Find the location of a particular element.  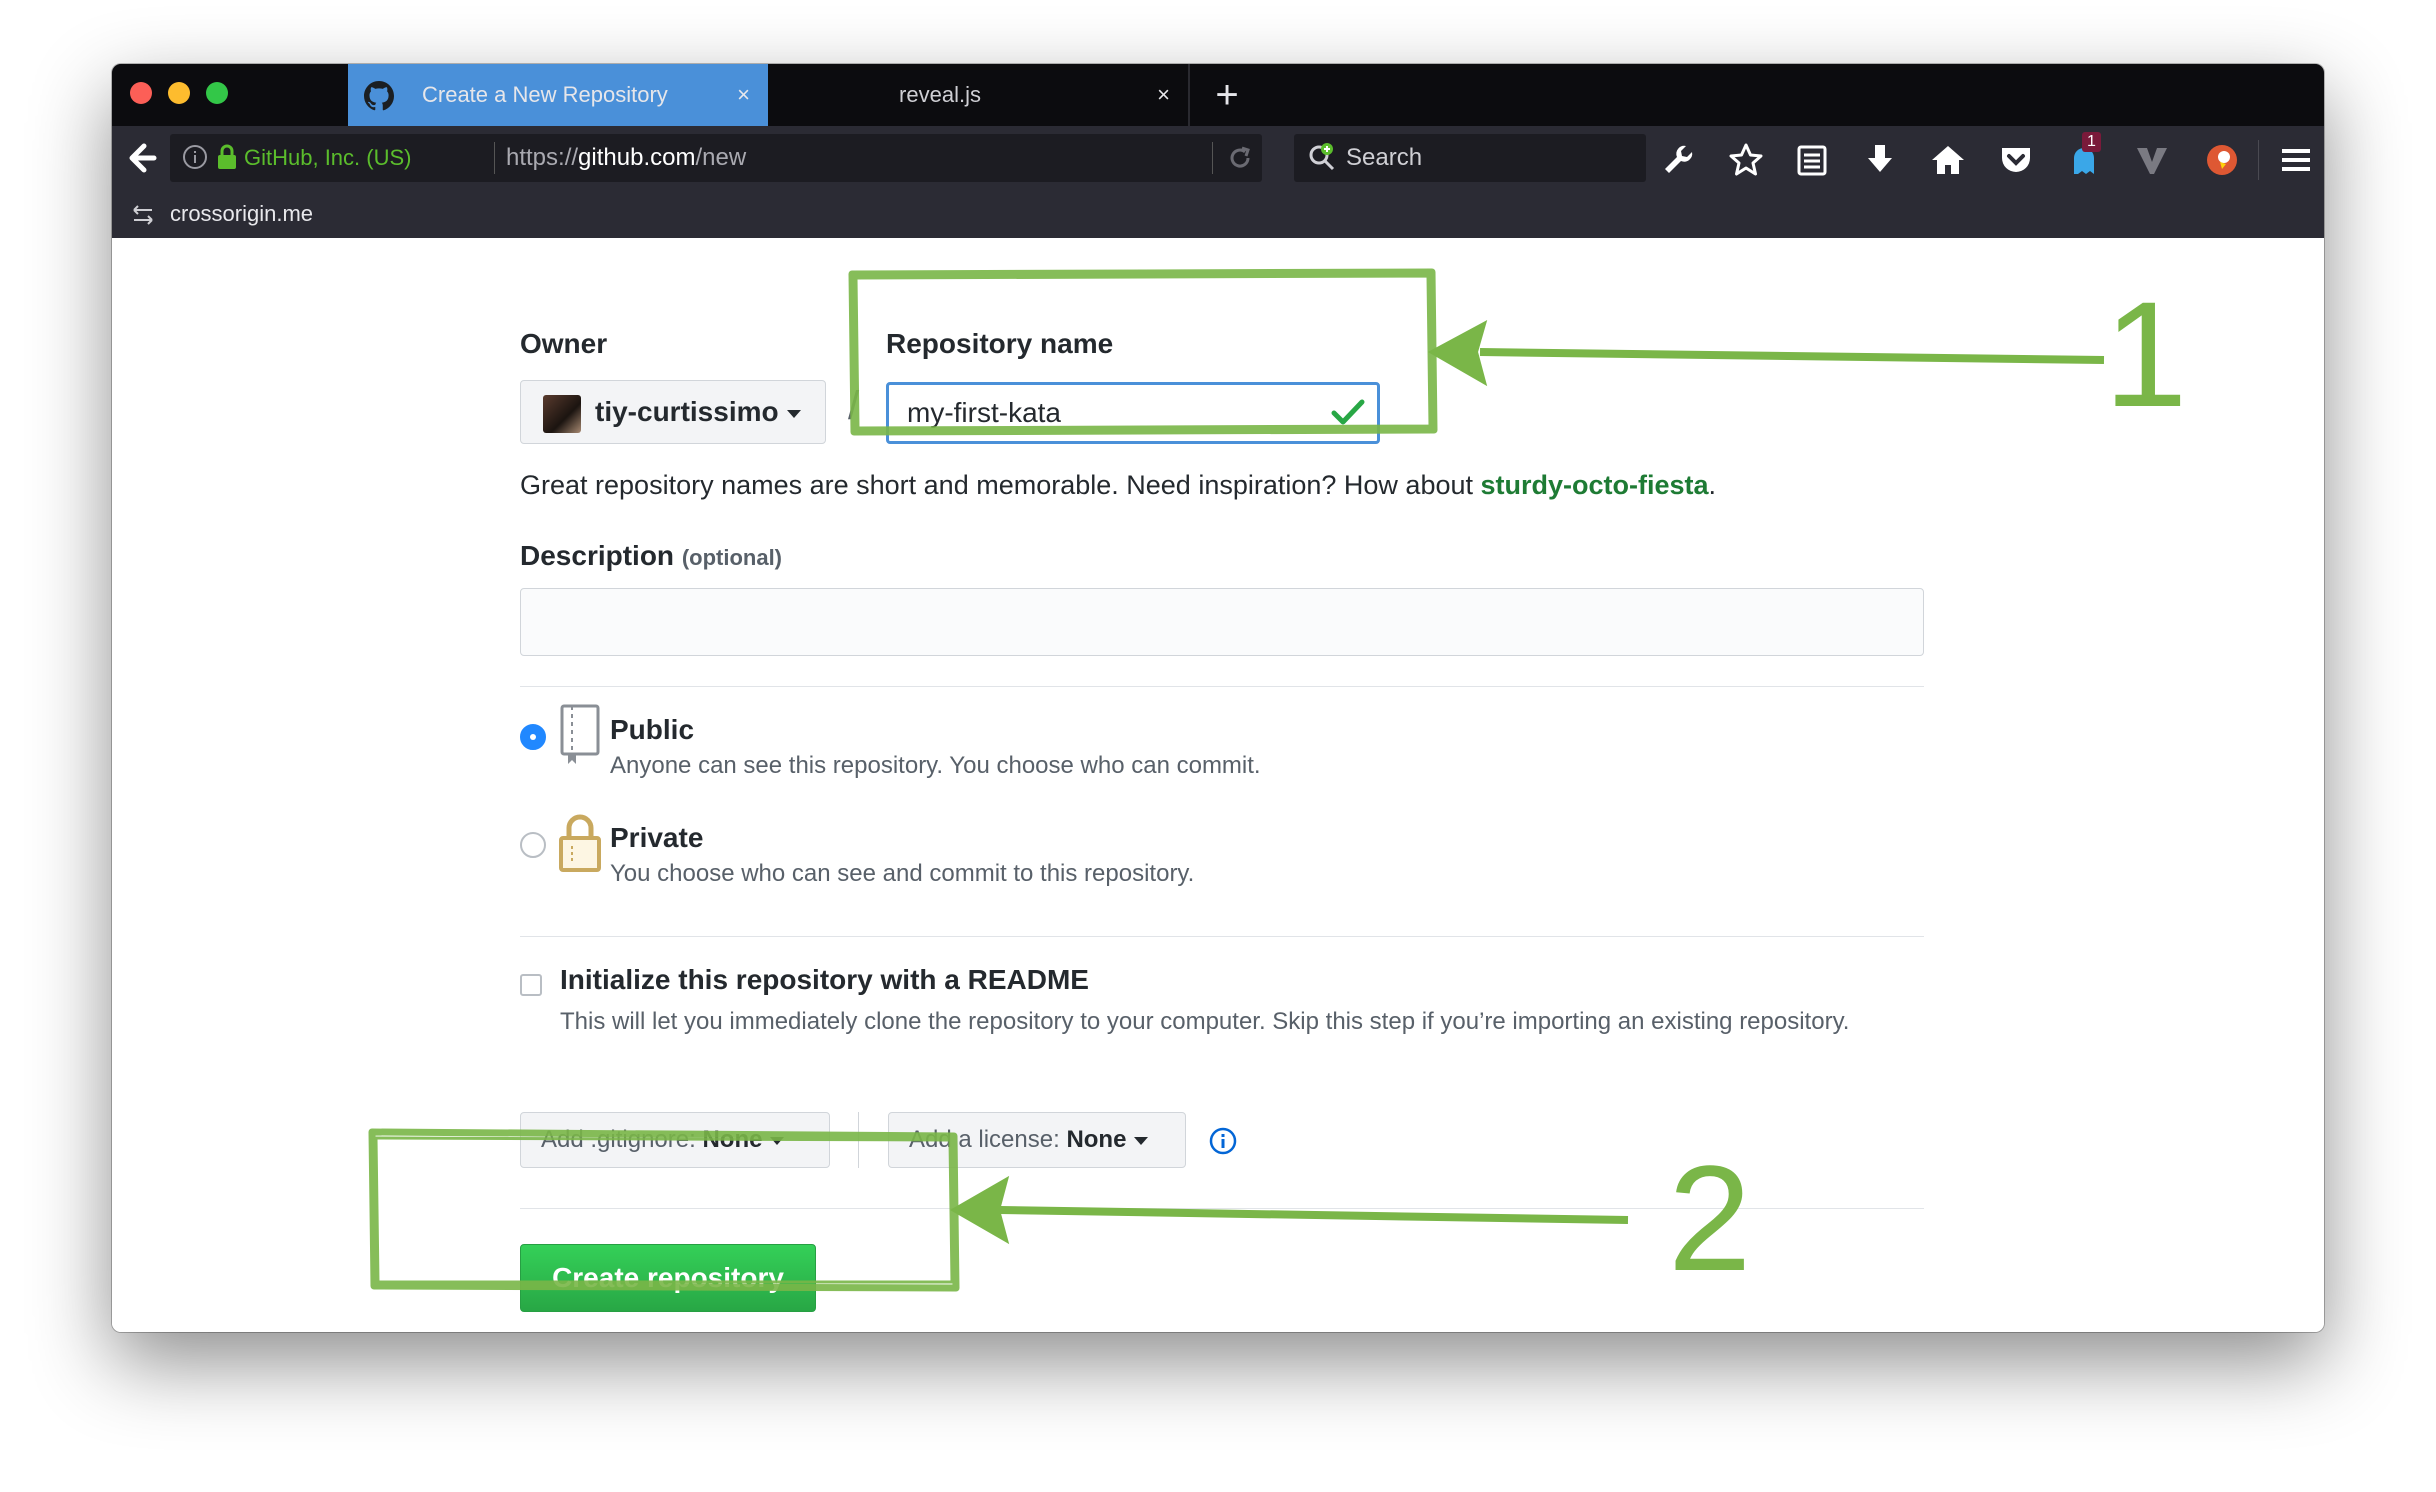

owner-select: tiy-curtissimo is located at coordinates (673, 412).